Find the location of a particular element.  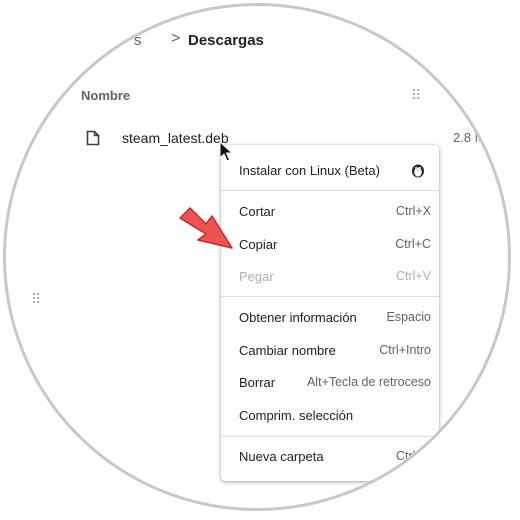

file-icon is located at coordinates (93, 140).